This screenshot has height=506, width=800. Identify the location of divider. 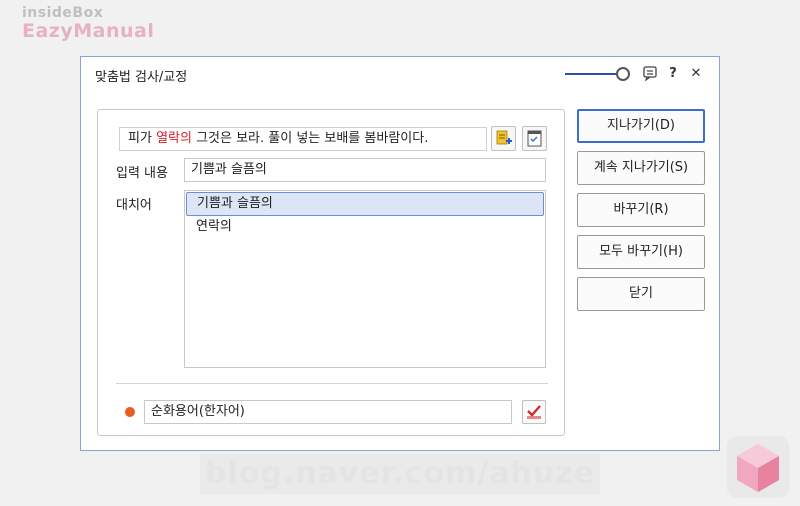
(332, 383).